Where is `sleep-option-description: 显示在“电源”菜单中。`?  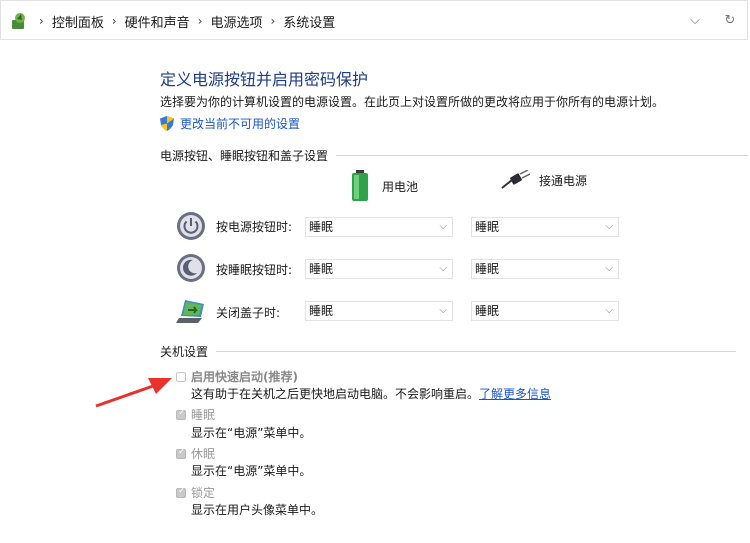 sleep-option-description: 显示在“电源”菜单中。 is located at coordinates (251, 433).